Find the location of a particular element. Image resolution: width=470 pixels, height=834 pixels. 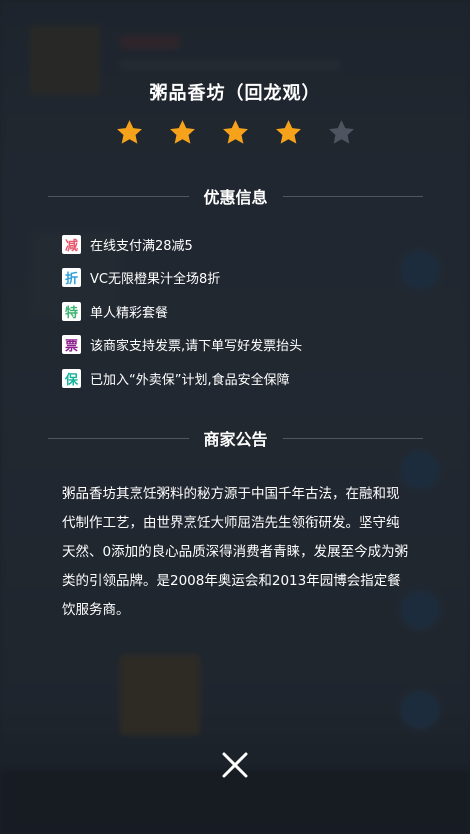

discount-badge-icon: 减 is located at coordinates (71, 244).